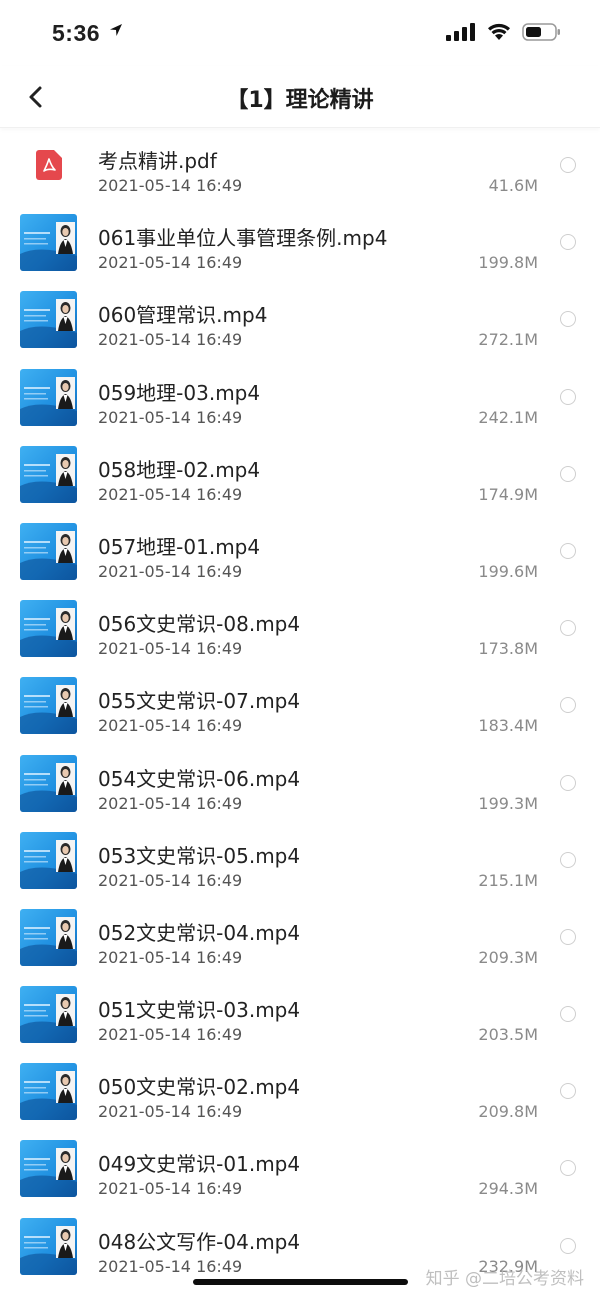  What do you see at coordinates (508, 957) in the screenshot?
I see `file-size: 209.3M` at bounding box center [508, 957].